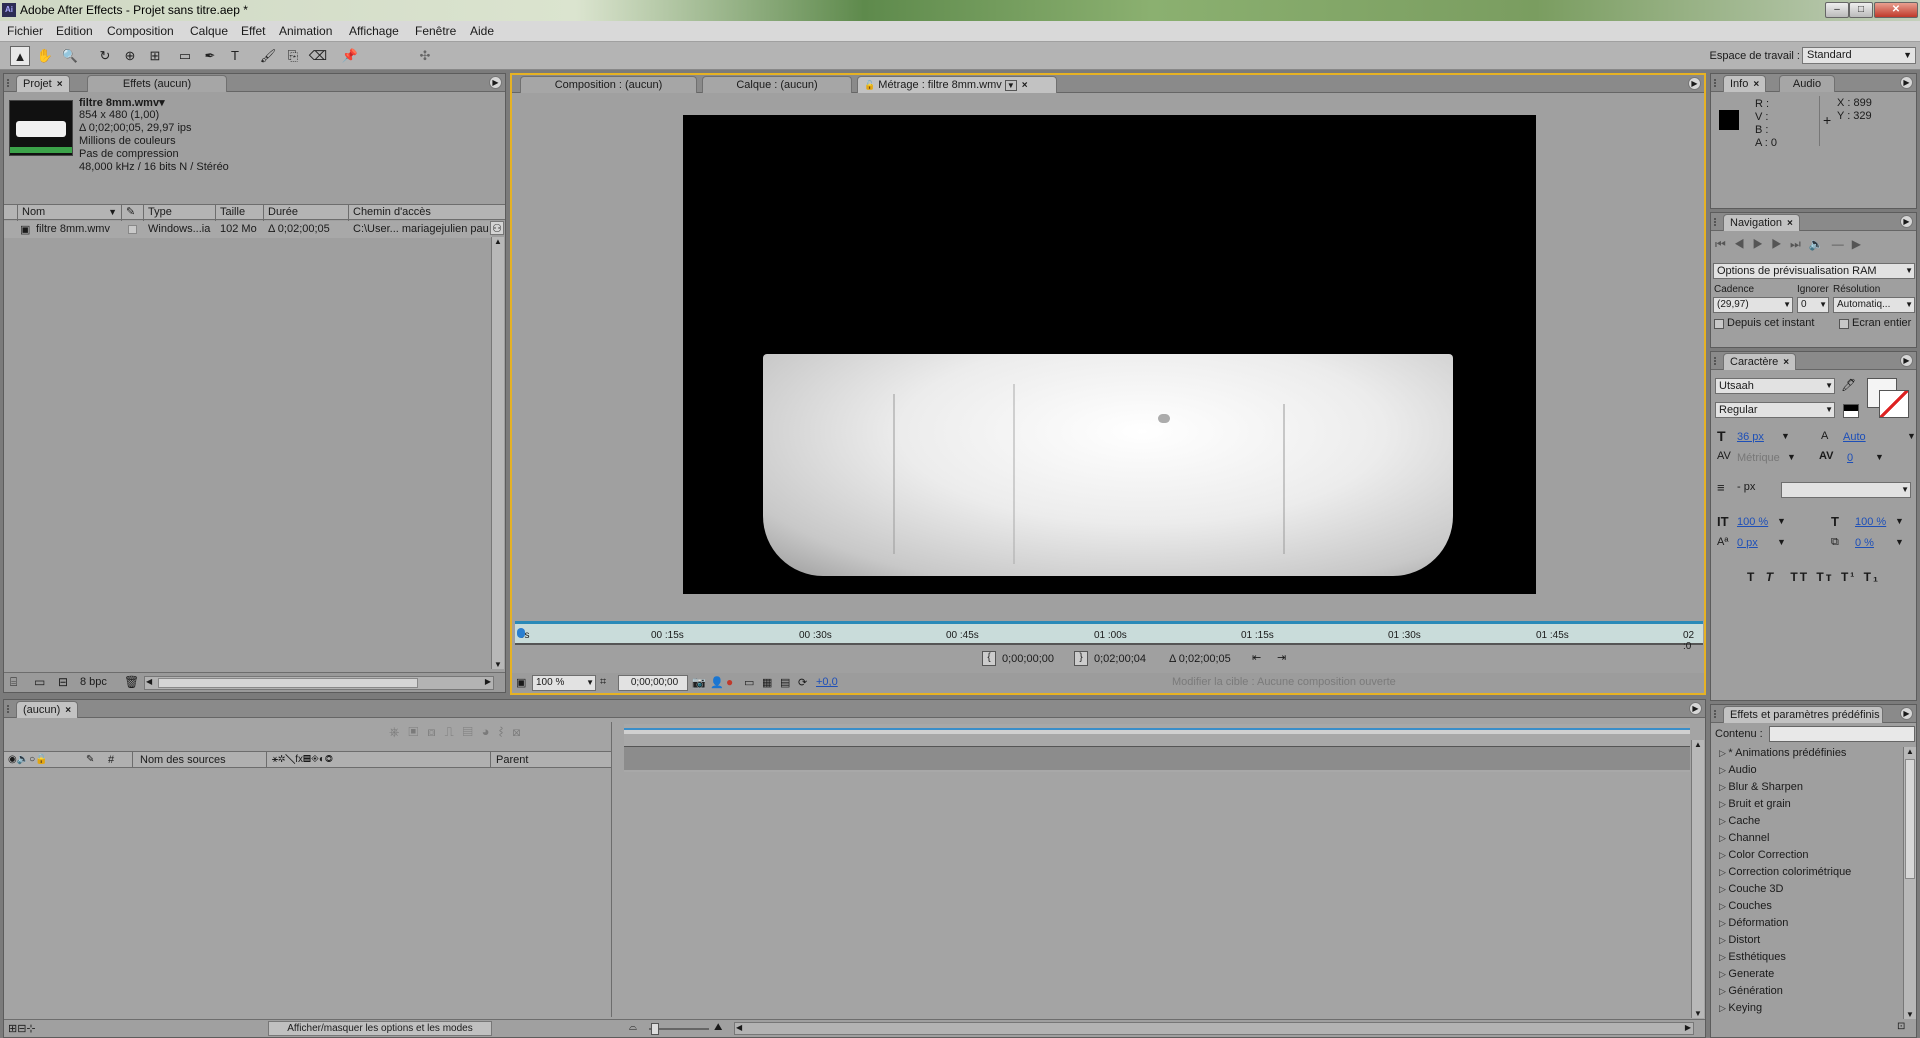 This screenshot has width=1920, height=1038. Describe the element at coordinates (717, 682) in the screenshot. I see `show-snapshot-icon: 👤` at that location.